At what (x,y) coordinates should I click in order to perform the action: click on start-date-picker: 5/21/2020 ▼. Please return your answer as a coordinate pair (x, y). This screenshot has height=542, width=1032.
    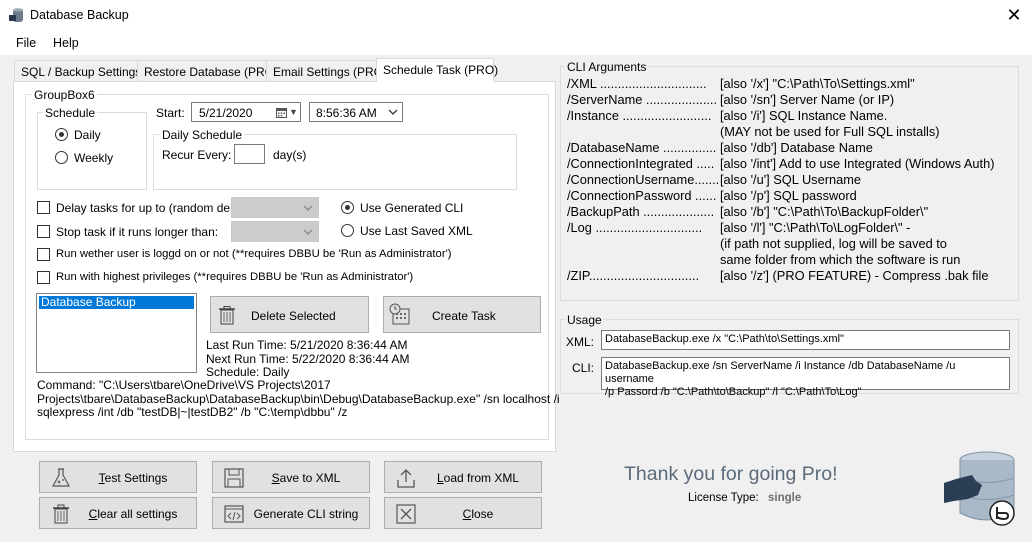
    Looking at the image, I should click on (246, 112).